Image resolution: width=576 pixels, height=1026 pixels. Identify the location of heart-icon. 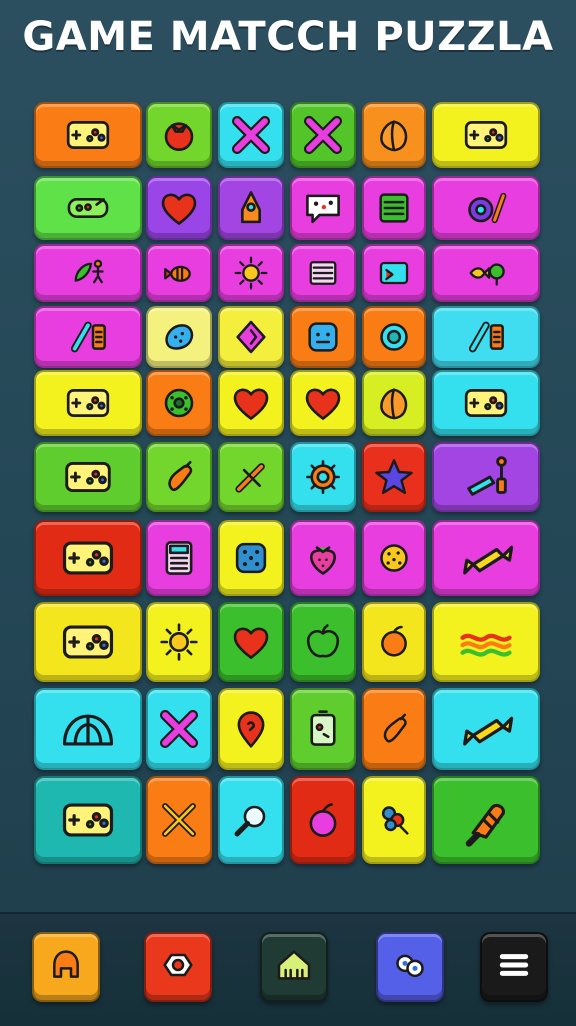
(251, 403).